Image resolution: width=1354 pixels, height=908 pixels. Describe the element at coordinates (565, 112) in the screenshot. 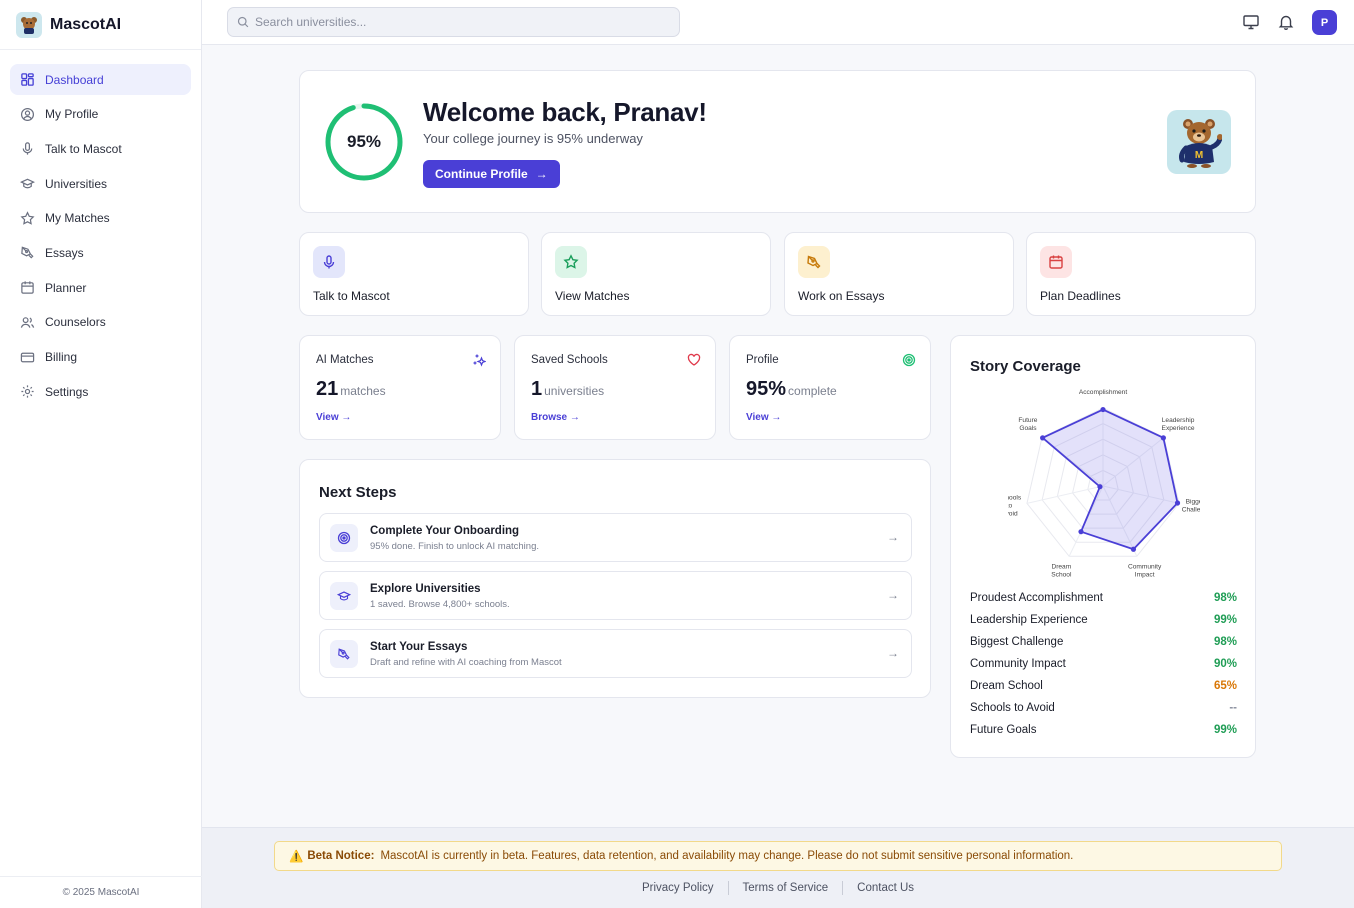

I see `welcome-title: Welcome back, Pranav!` at that location.